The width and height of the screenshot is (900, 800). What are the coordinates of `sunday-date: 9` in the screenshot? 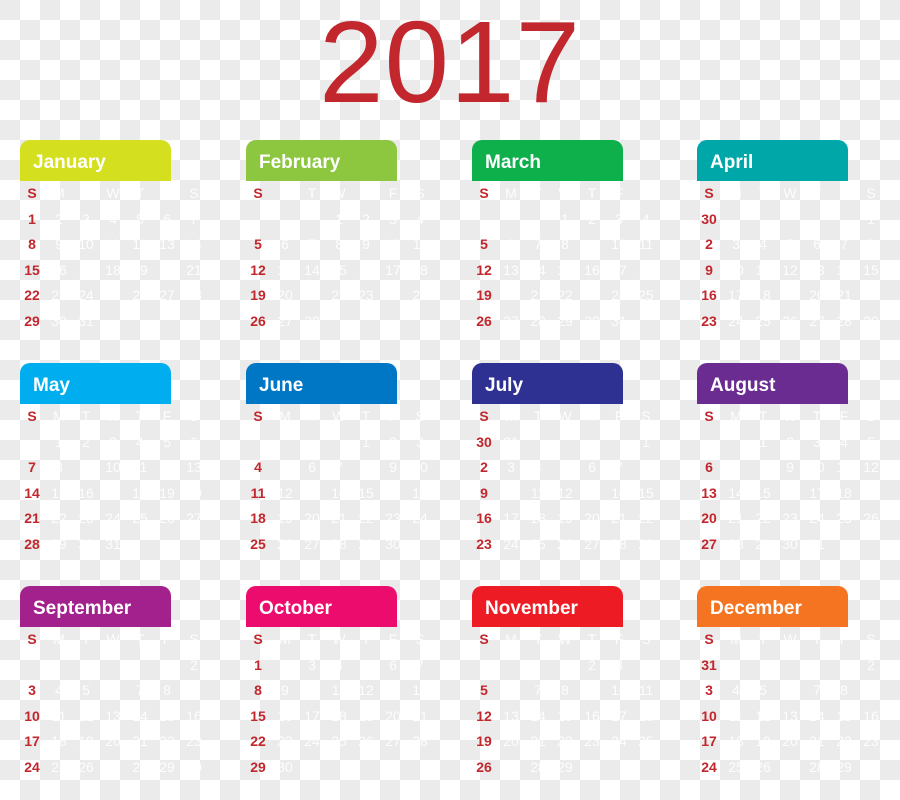 It's located at (709, 269).